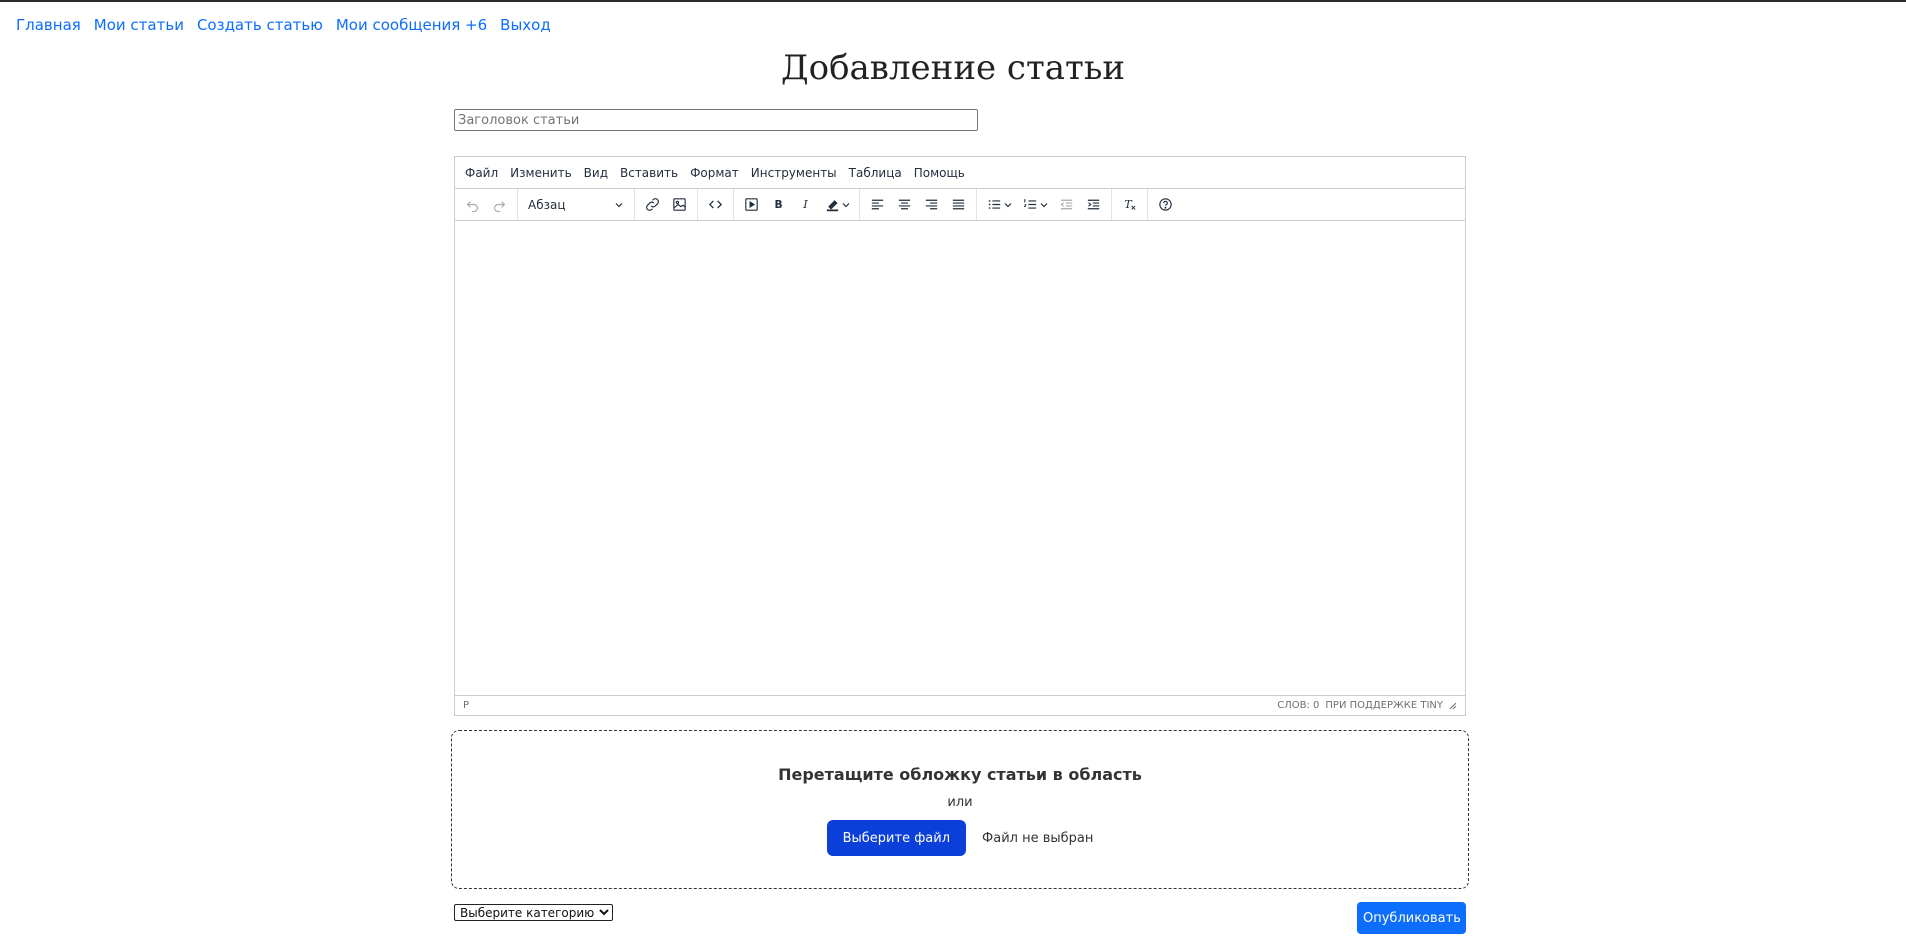 The width and height of the screenshot is (1906, 939). Describe the element at coordinates (139, 25) in the screenshot. I see `nav-my-articles-link: Мои статьи` at that location.